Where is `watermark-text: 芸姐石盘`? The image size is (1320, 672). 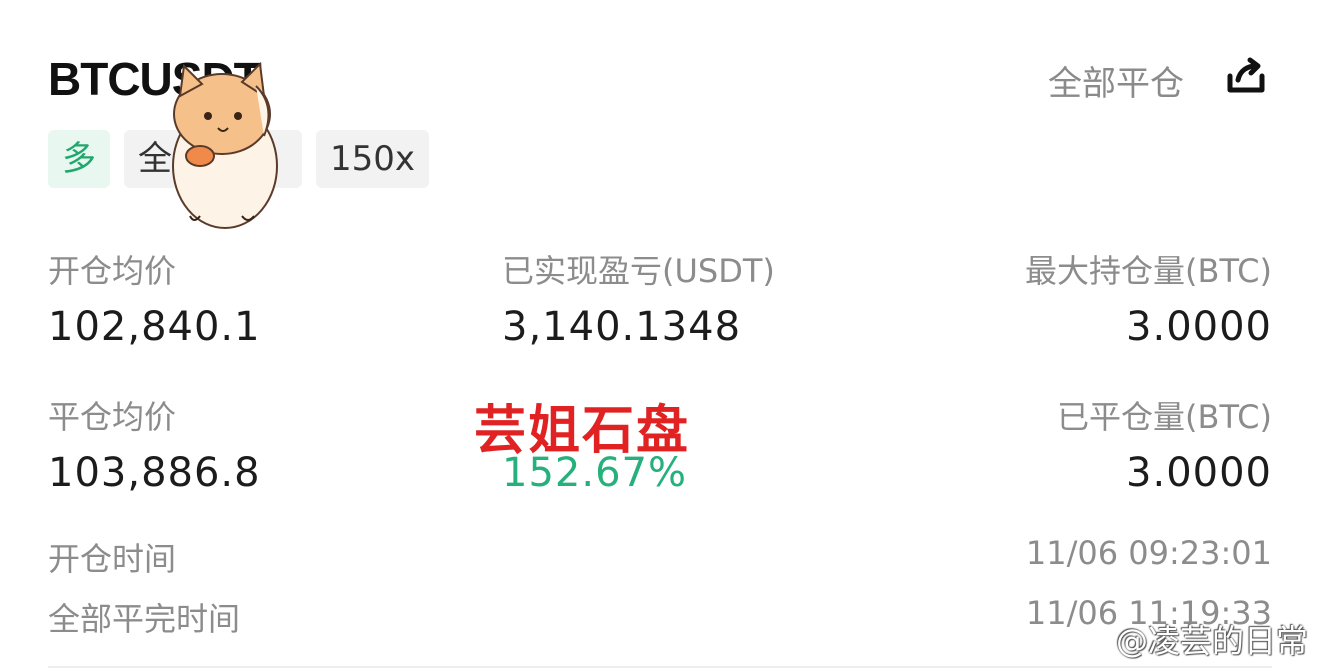 watermark-text: 芸姐石盘 is located at coordinates (582, 431).